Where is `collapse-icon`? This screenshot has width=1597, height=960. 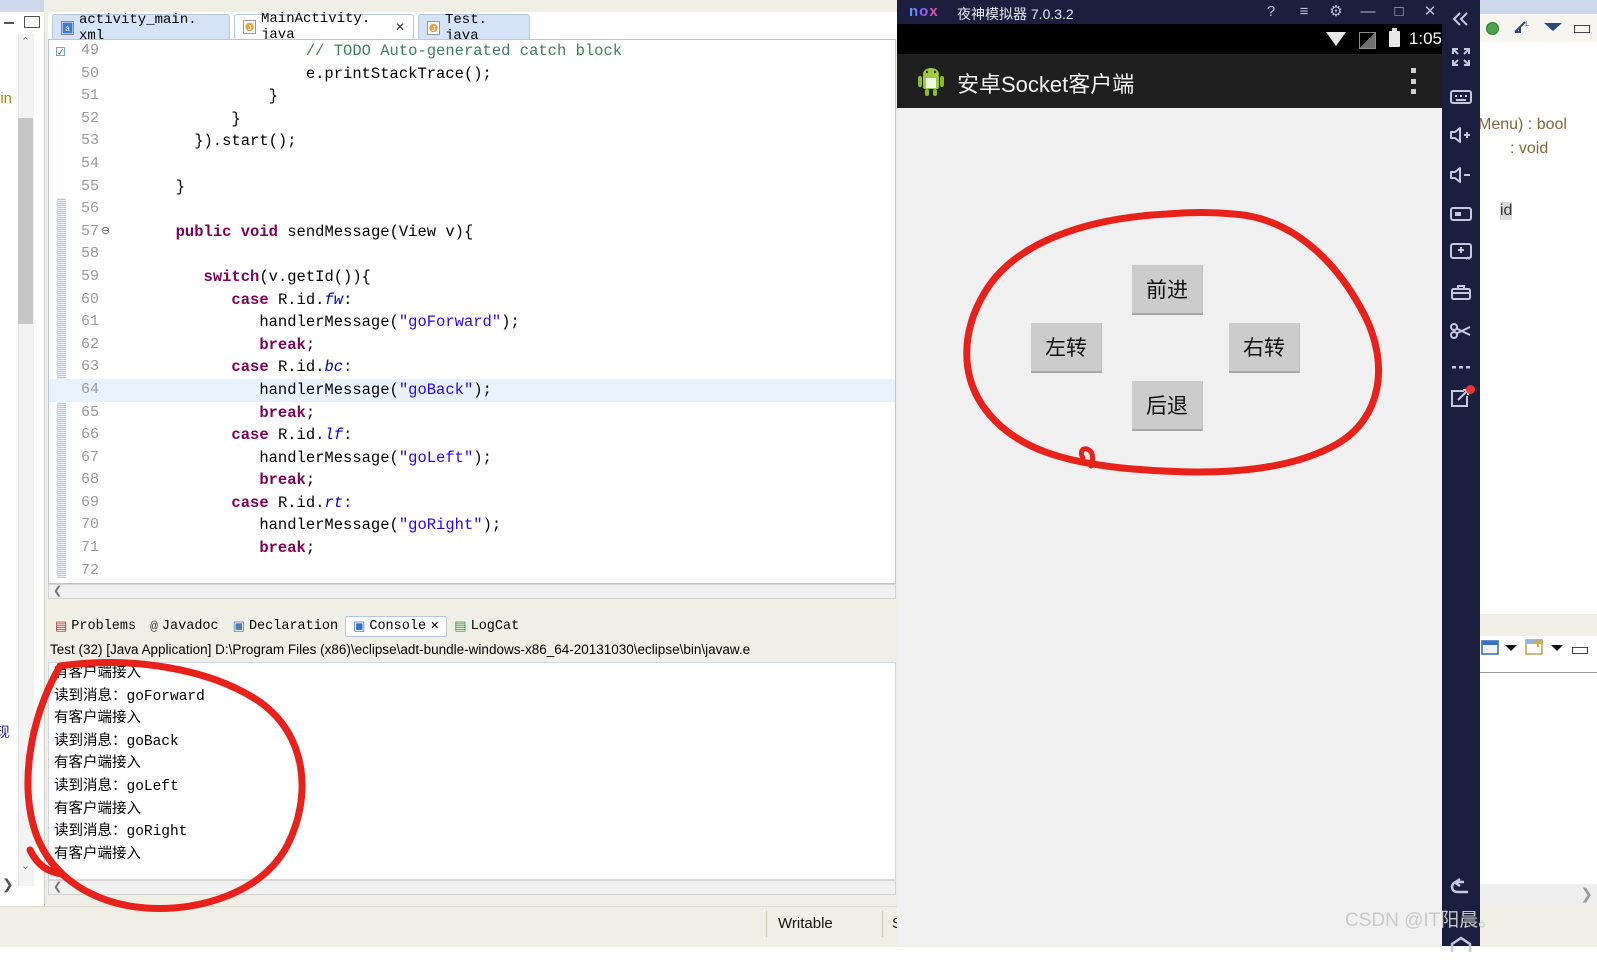
collapse-icon is located at coordinates (1461, 19).